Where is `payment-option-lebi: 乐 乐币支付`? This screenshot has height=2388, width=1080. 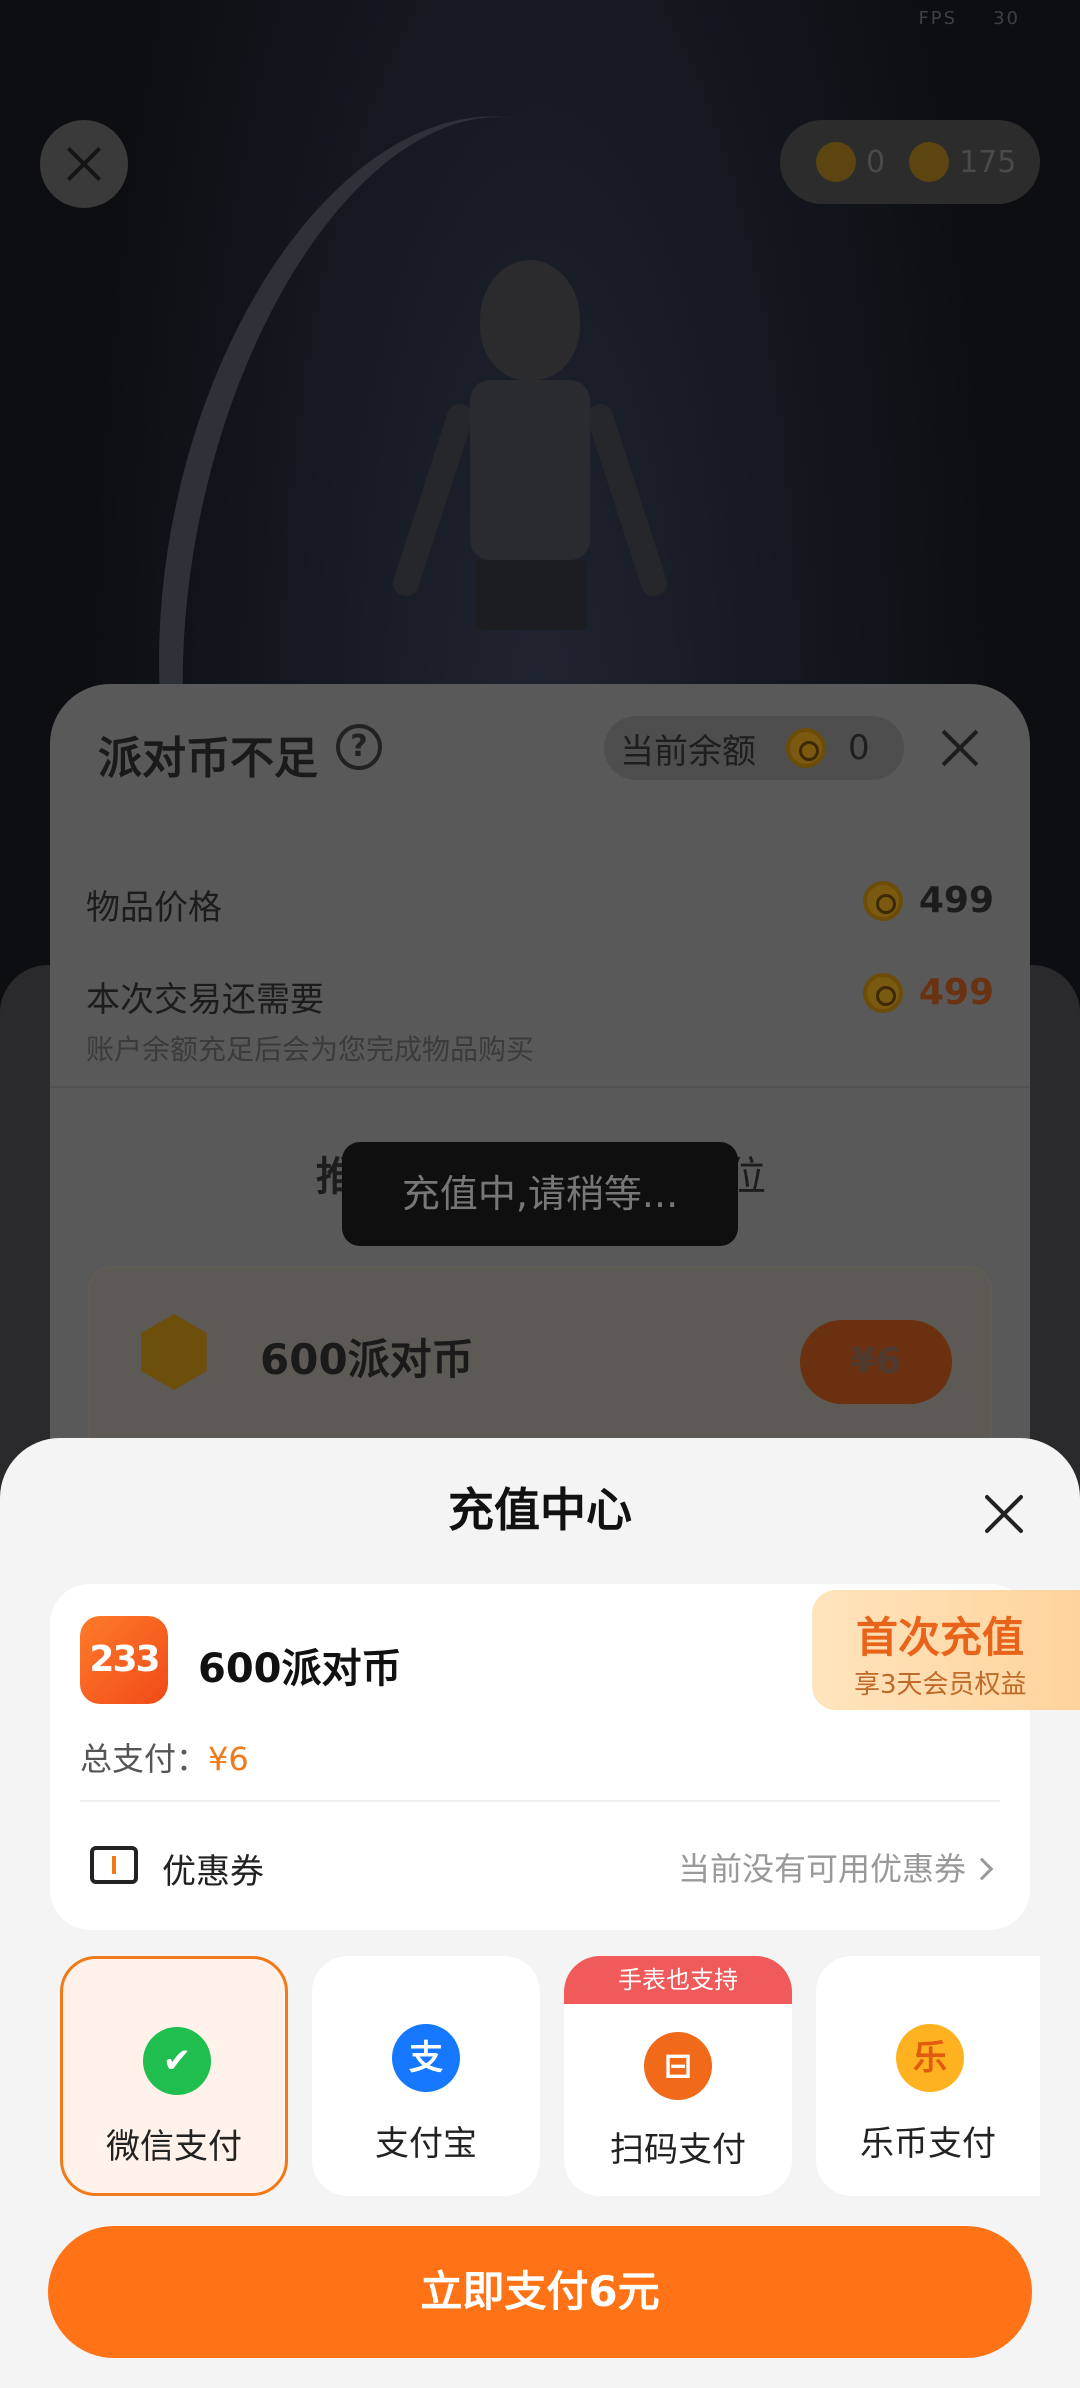
payment-option-lebi: 乐 乐币支付 is located at coordinates (928, 2076).